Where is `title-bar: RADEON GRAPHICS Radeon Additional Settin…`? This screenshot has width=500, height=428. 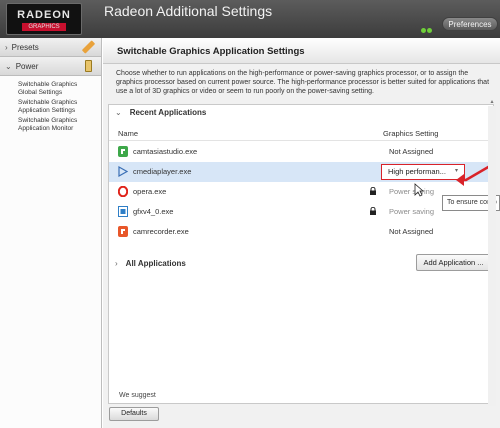
title-bar: RADEON GRAPHICS Radeon Additional Settin… is located at coordinates (250, 19).